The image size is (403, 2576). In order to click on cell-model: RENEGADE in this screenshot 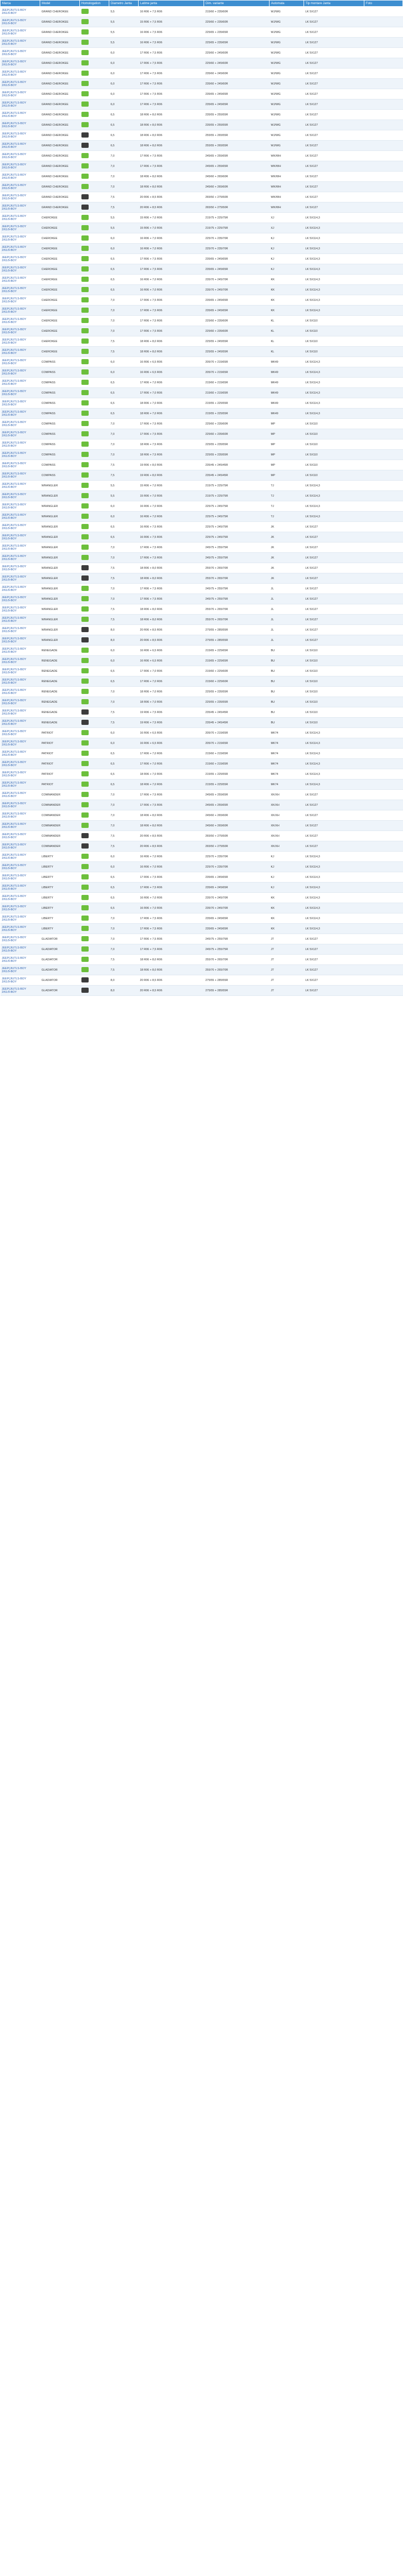, I will do `click(60, 650)`.